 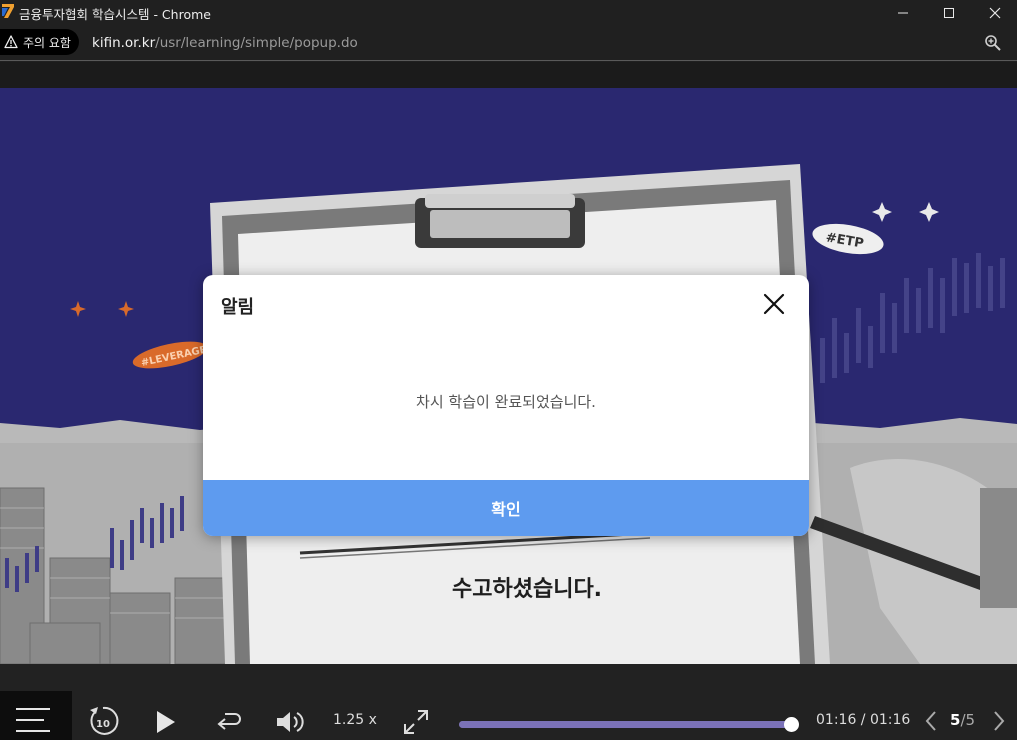 I want to click on title-bar: 금융투자협회 학습시스템 - Chrome, so click(x=508, y=12).